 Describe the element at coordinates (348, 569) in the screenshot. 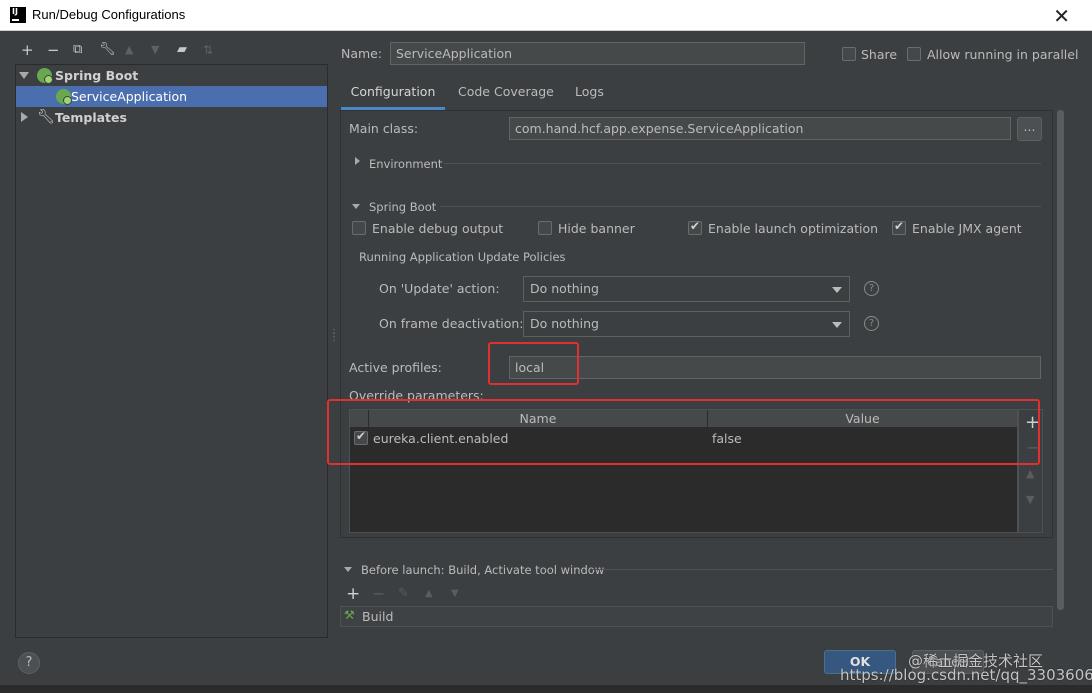

I see `before-launch-collapse-icon` at that location.